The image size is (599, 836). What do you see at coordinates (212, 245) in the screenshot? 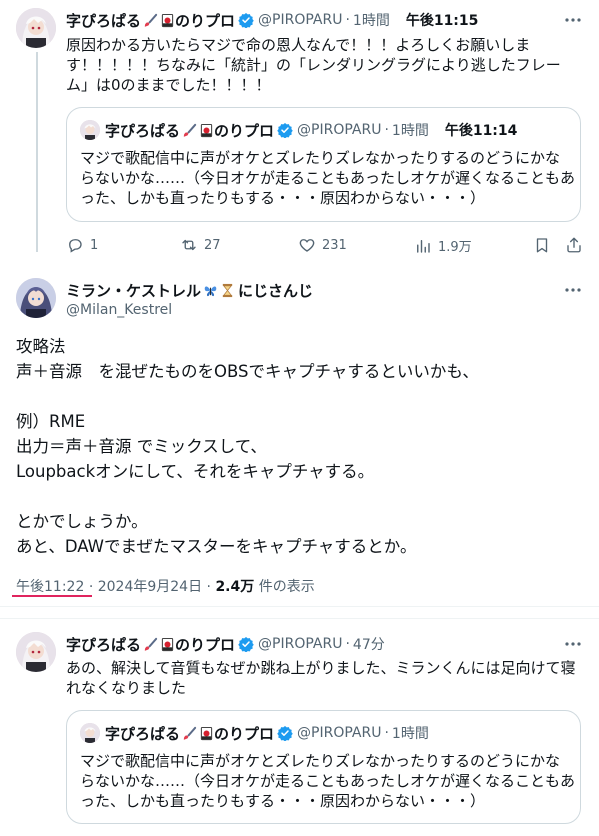
I see `retweet-count: 27` at bounding box center [212, 245].